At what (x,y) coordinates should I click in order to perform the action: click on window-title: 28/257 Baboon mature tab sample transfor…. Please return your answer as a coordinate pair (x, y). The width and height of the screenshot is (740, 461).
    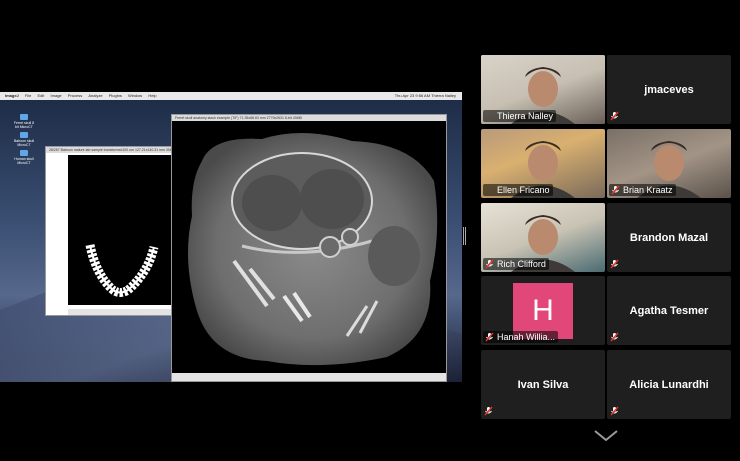
    Looking at the image, I should click on (110, 150).